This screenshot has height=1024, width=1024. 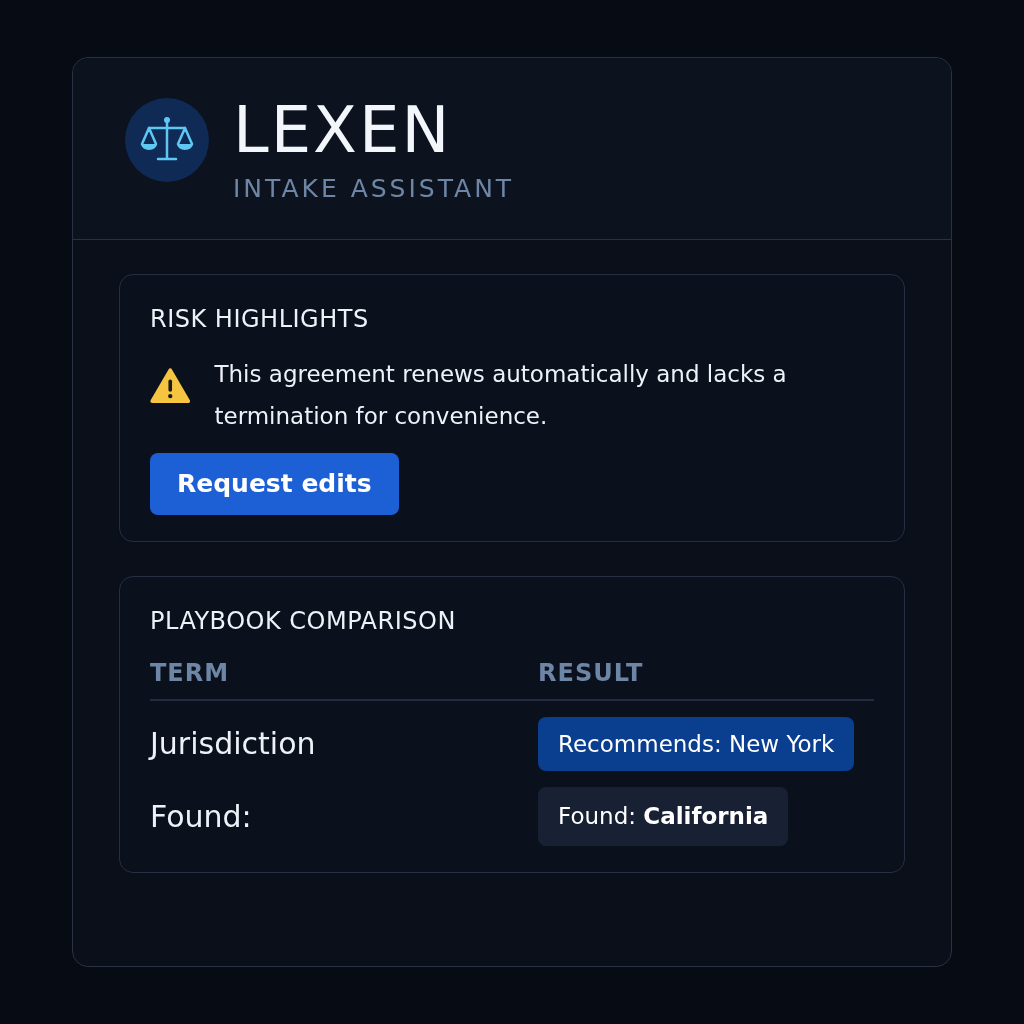 What do you see at coordinates (591, 673) in the screenshot?
I see `column-header: RESULT` at bounding box center [591, 673].